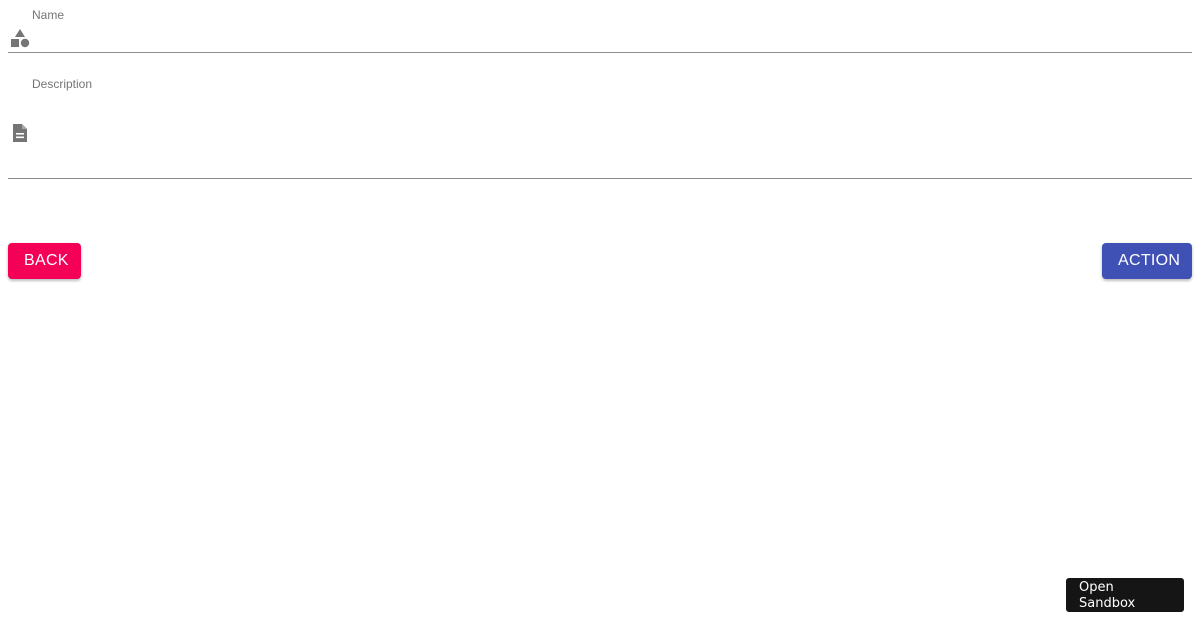 The image size is (1200, 630). I want to click on name-input, so click(612, 37).